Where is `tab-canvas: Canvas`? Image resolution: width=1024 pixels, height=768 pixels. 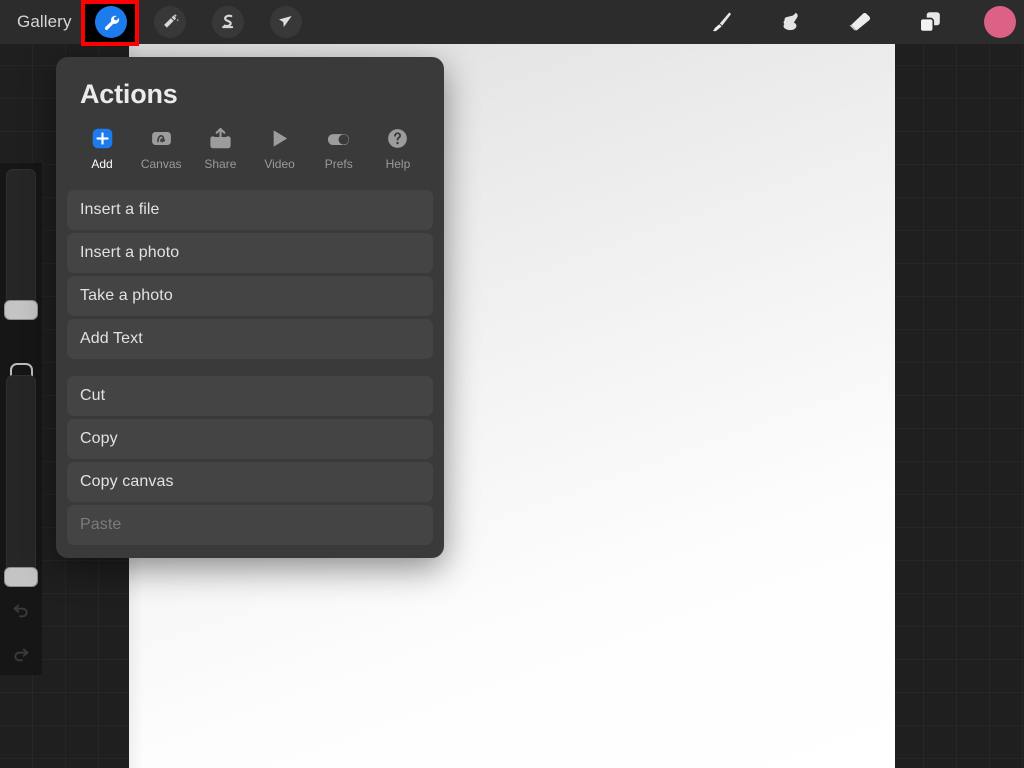 tab-canvas: Canvas is located at coordinates (161, 147).